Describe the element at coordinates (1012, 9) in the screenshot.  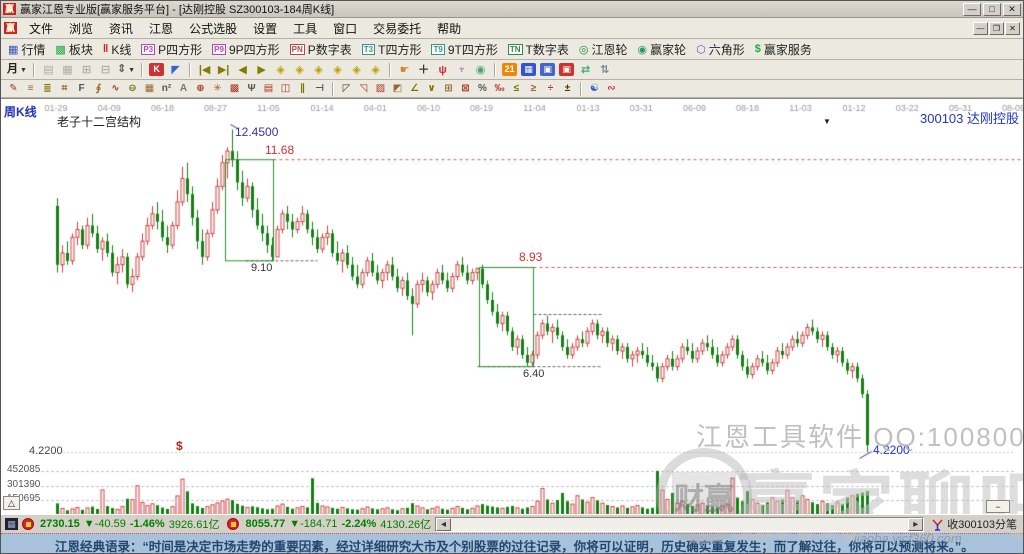
I see `close-button: ✕` at that location.